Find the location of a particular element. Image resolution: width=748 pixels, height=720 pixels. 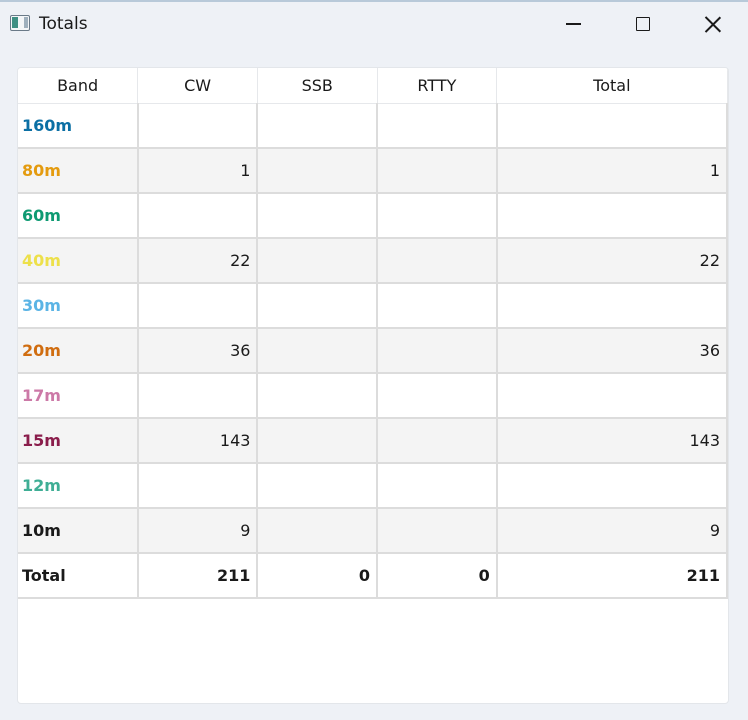

minimize-button is located at coordinates (573, 24).